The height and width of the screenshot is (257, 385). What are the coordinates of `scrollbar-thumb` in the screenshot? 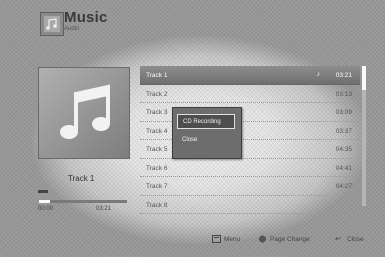 It's located at (364, 78).